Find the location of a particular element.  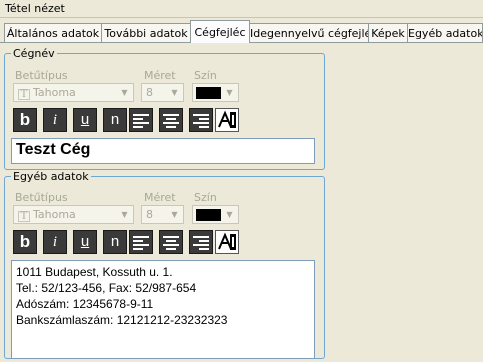

tab-foreign-header: Idegennyelvű cégfejléc is located at coordinates (309, 32).